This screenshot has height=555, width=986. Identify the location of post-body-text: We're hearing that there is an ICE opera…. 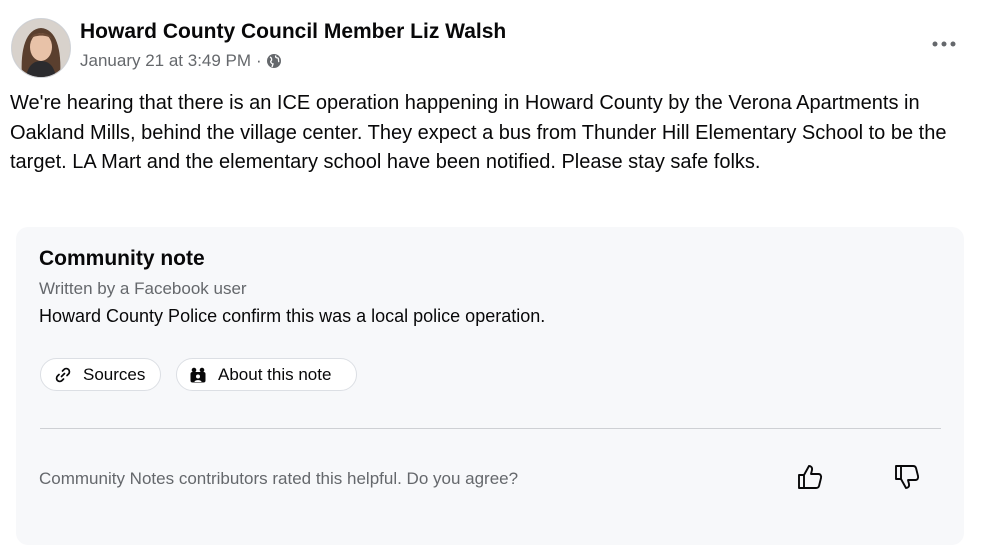
(478, 132).